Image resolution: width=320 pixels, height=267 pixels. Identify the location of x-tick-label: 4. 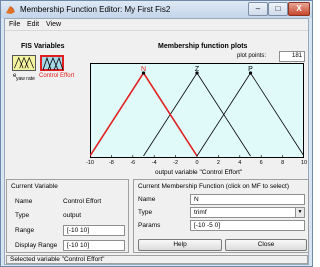
(240, 163).